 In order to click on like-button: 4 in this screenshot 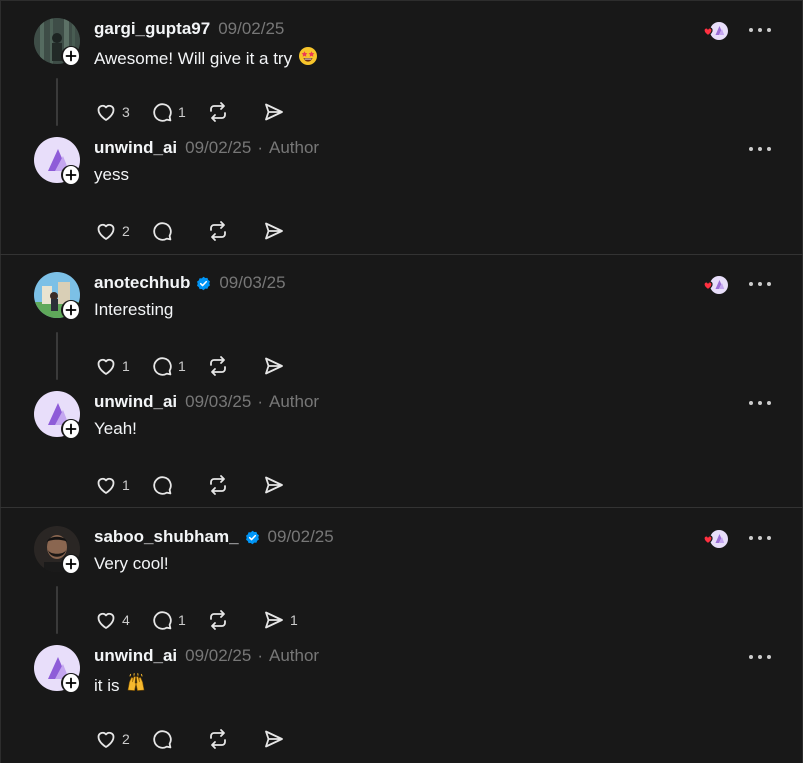, I will do `click(112, 620)`.